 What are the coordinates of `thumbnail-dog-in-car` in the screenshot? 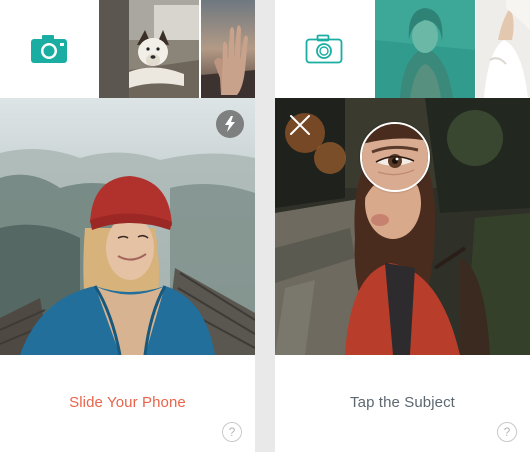 It's located at (149, 49).